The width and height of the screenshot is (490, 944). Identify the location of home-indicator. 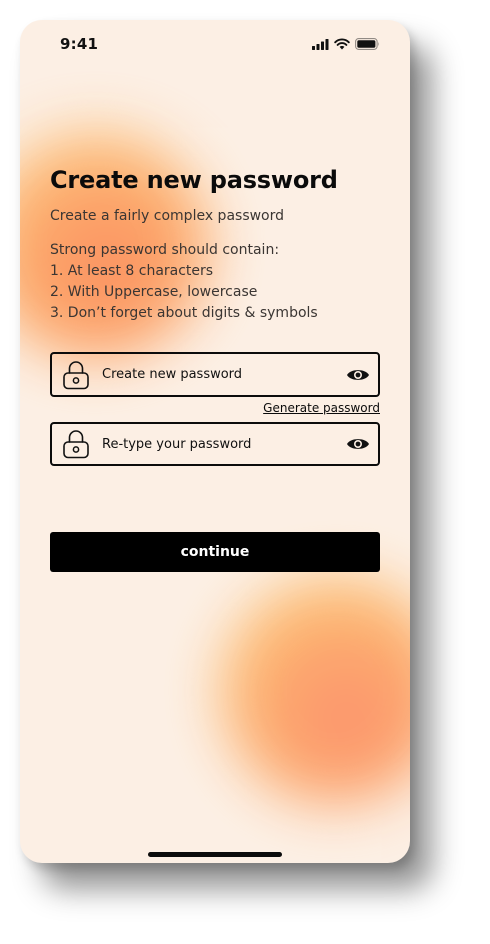
(215, 854).